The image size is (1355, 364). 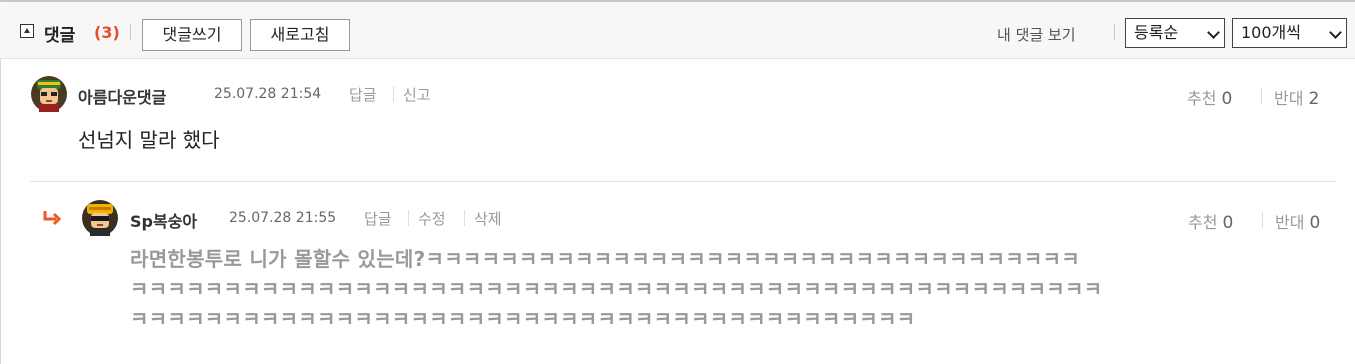 I want to click on page-size-select: 100개씩, so click(x=1289, y=33).